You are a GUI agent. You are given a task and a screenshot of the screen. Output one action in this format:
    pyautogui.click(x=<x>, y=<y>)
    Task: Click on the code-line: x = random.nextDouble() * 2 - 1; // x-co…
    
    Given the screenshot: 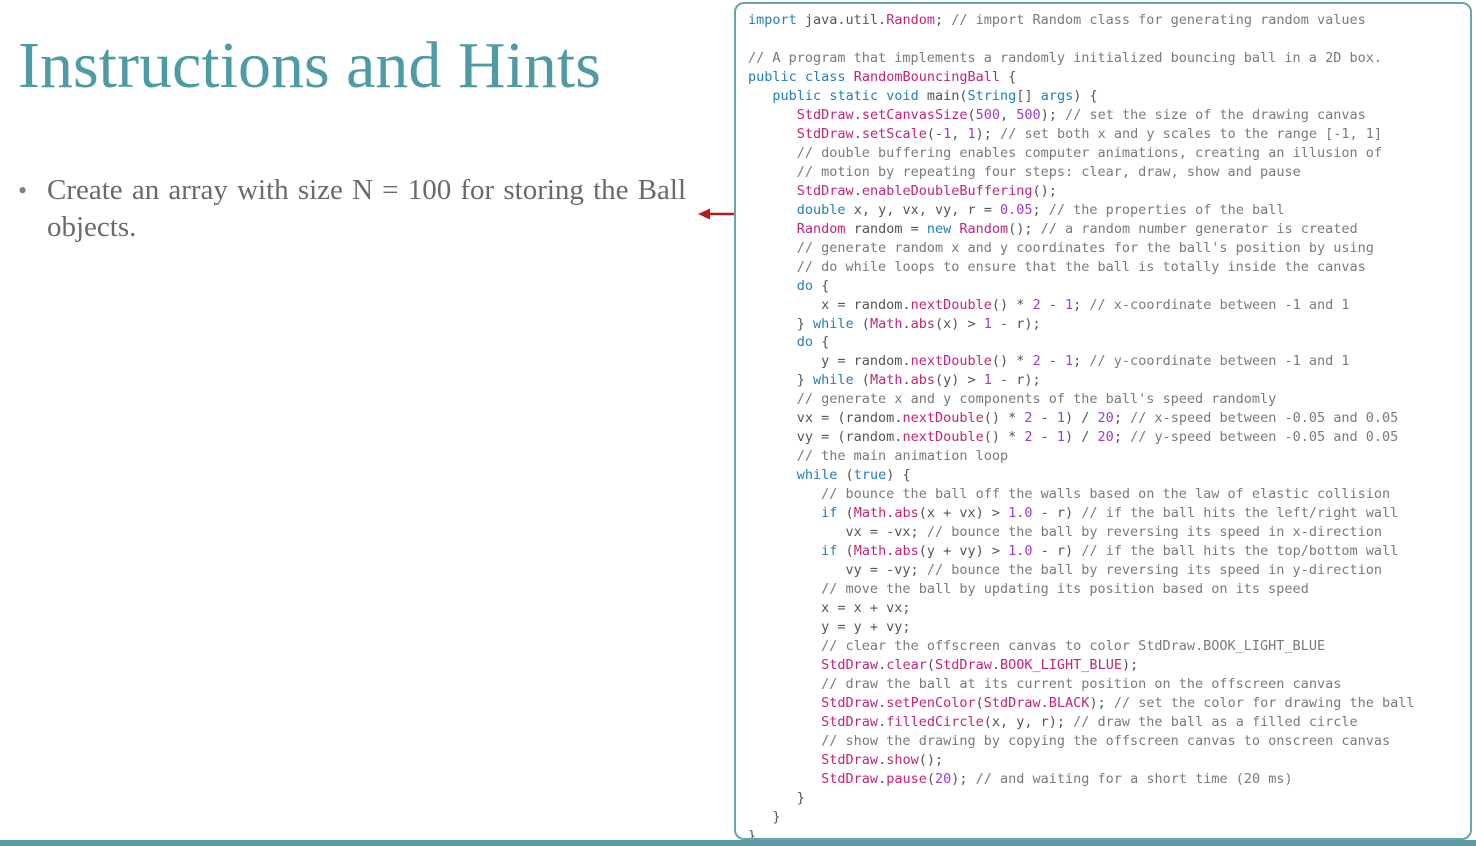 What is the action you would take?
    pyautogui.click(x=1049, y=304)
    